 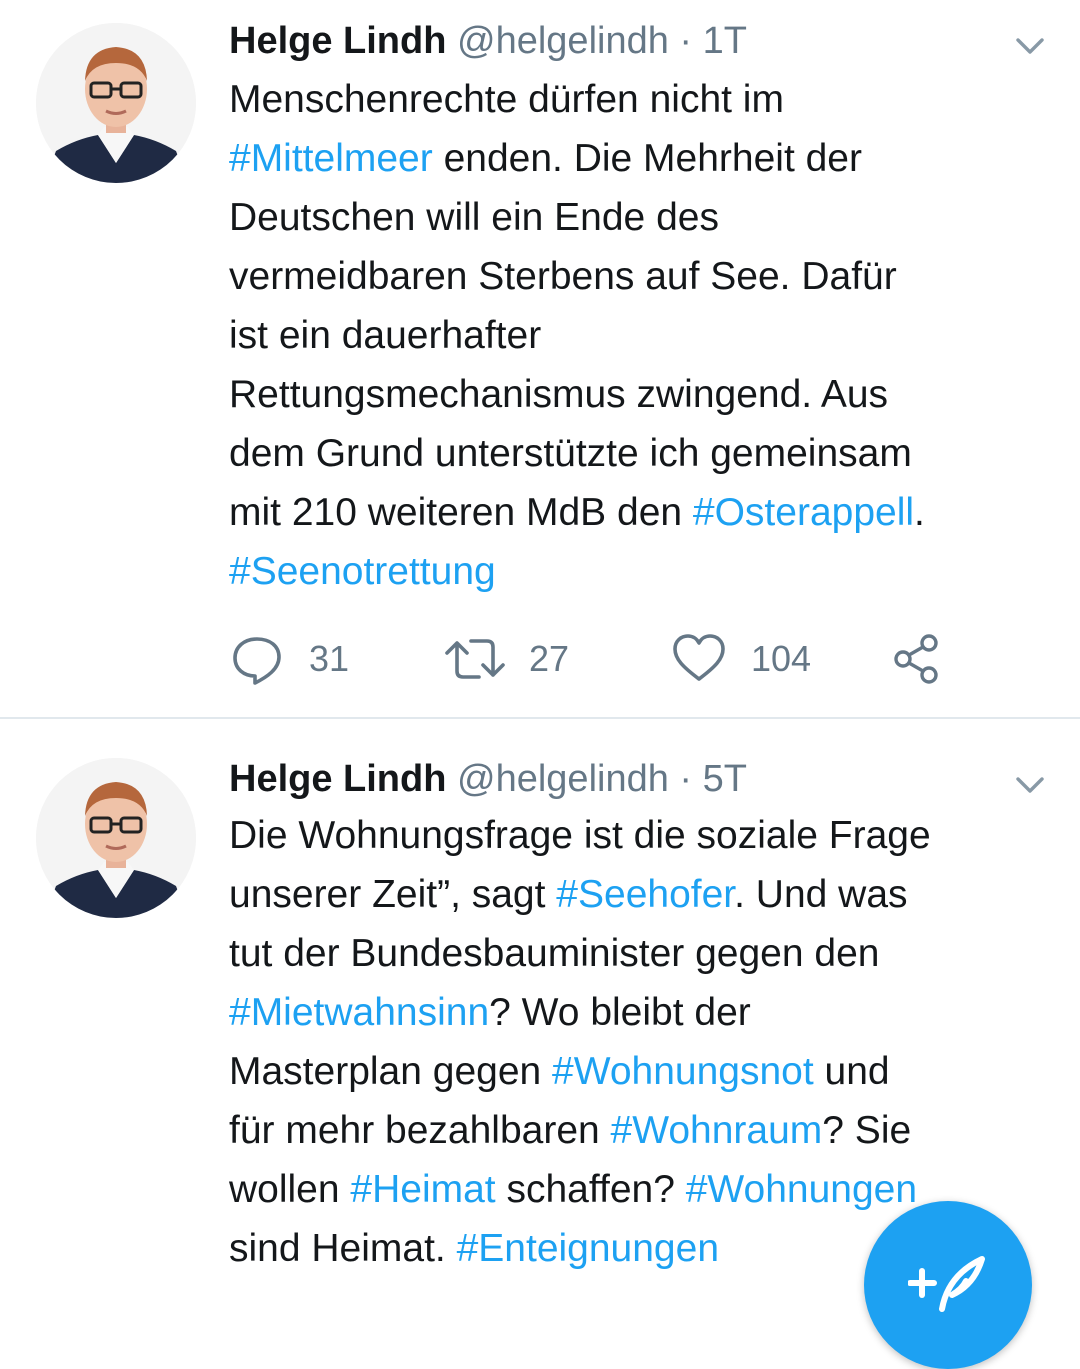 I want to click on retweet-button: 27, so click(x=507, y=659).